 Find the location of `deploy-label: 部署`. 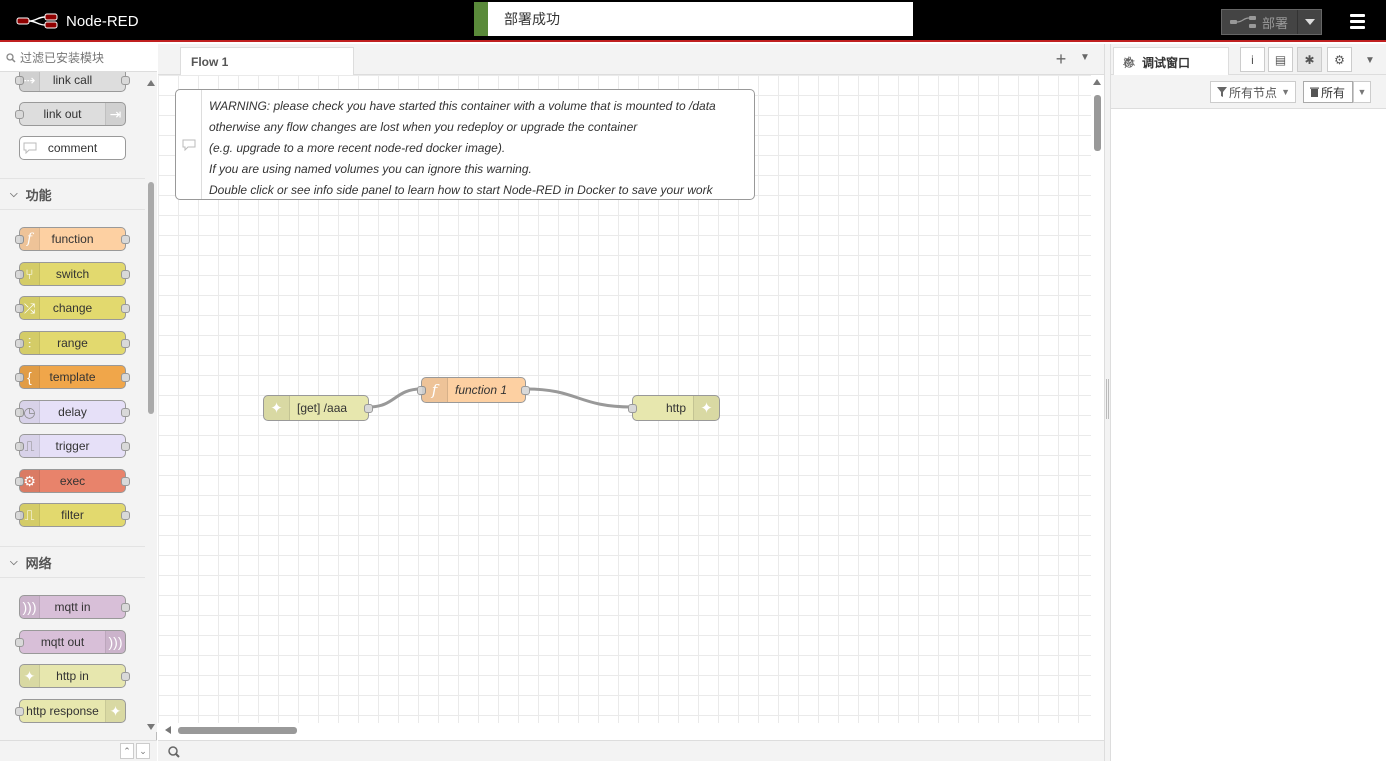

deploy-label: 部署 is located at coordinates (1275, 23).